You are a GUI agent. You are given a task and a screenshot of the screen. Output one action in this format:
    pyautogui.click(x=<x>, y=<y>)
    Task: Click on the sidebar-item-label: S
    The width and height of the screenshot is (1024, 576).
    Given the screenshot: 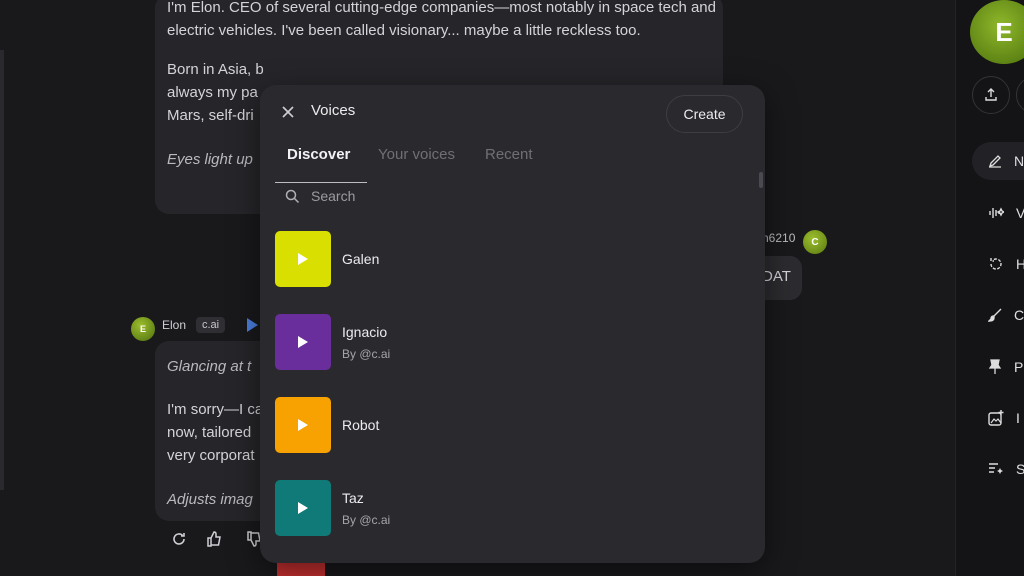 What is the action you would take?
    pyautogui.click(x=1020, y=469)
    